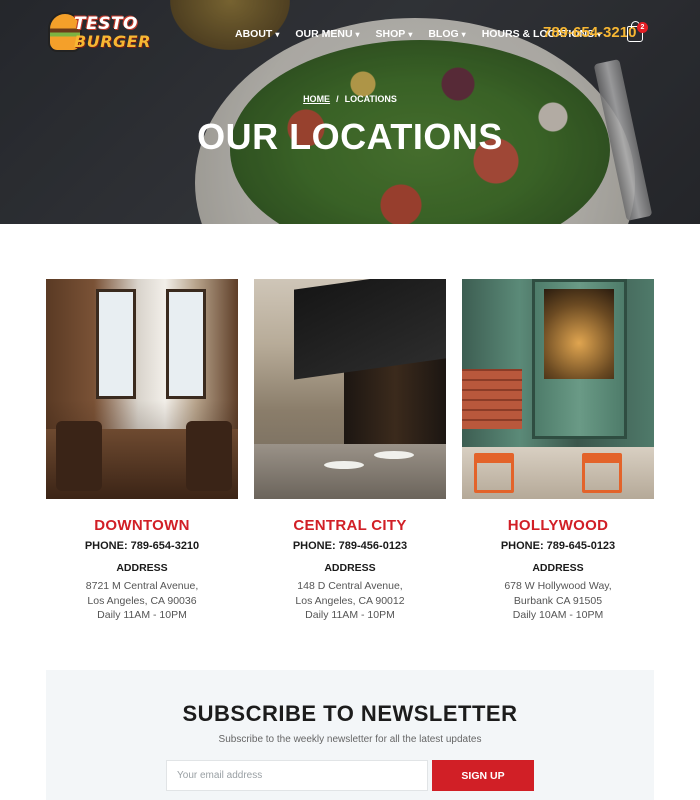 This screenshot has width=700, height=800. Describe the element at coordinates (350, 525) in the screenshot. I see `location-name: CENTRAL CITY` at that location.